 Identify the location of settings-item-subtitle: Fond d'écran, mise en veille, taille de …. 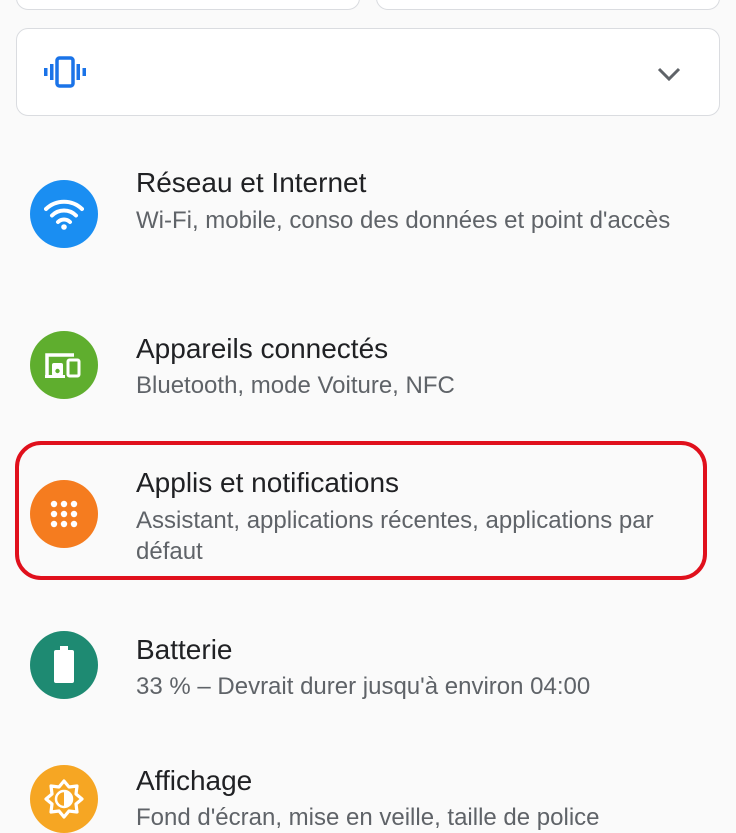
(368, 817).